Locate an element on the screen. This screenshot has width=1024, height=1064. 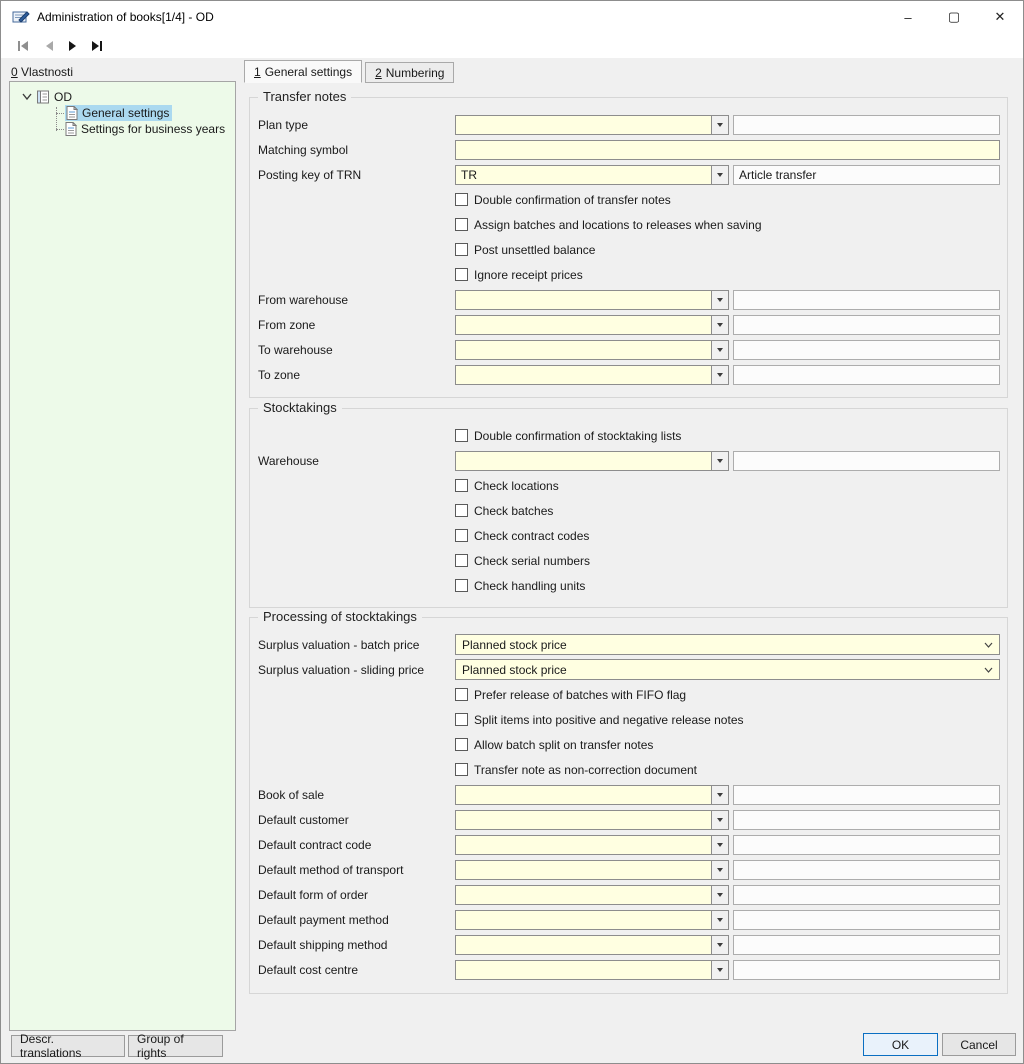
row-double-confirmation-trn: Double confirmation of transfer notes is located at coordinates (628, 199).